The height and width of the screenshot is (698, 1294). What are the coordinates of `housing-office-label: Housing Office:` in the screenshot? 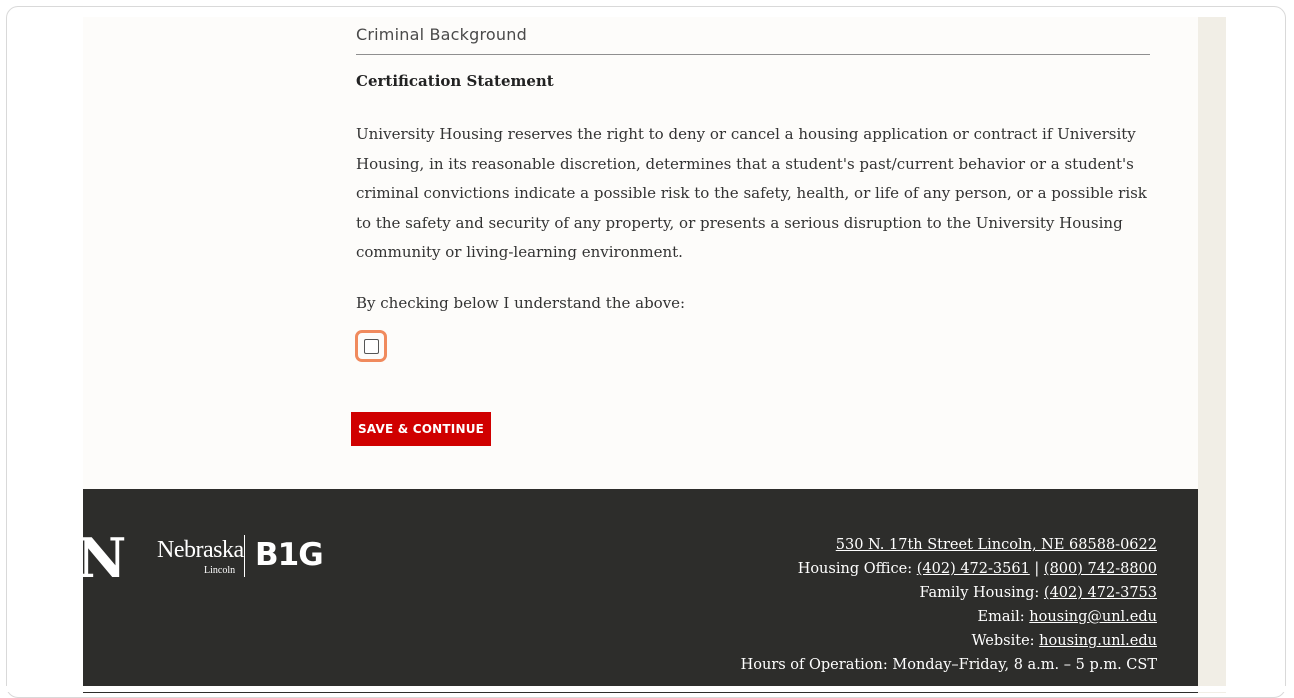 It's located at (855, 569).